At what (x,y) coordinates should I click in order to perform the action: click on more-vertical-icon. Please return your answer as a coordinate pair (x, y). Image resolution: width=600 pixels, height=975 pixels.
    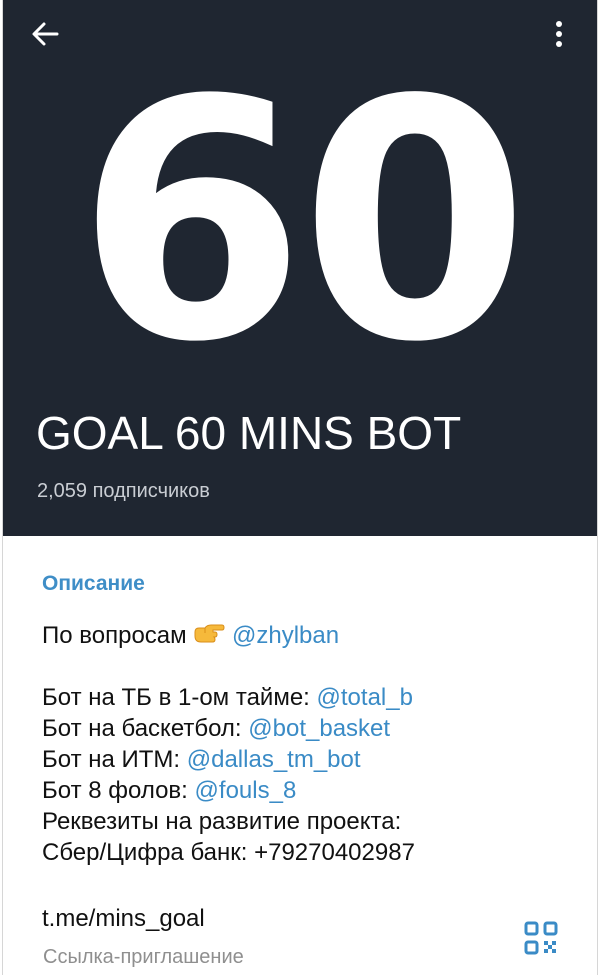
    Looking at the image, I should click on (559, 34).